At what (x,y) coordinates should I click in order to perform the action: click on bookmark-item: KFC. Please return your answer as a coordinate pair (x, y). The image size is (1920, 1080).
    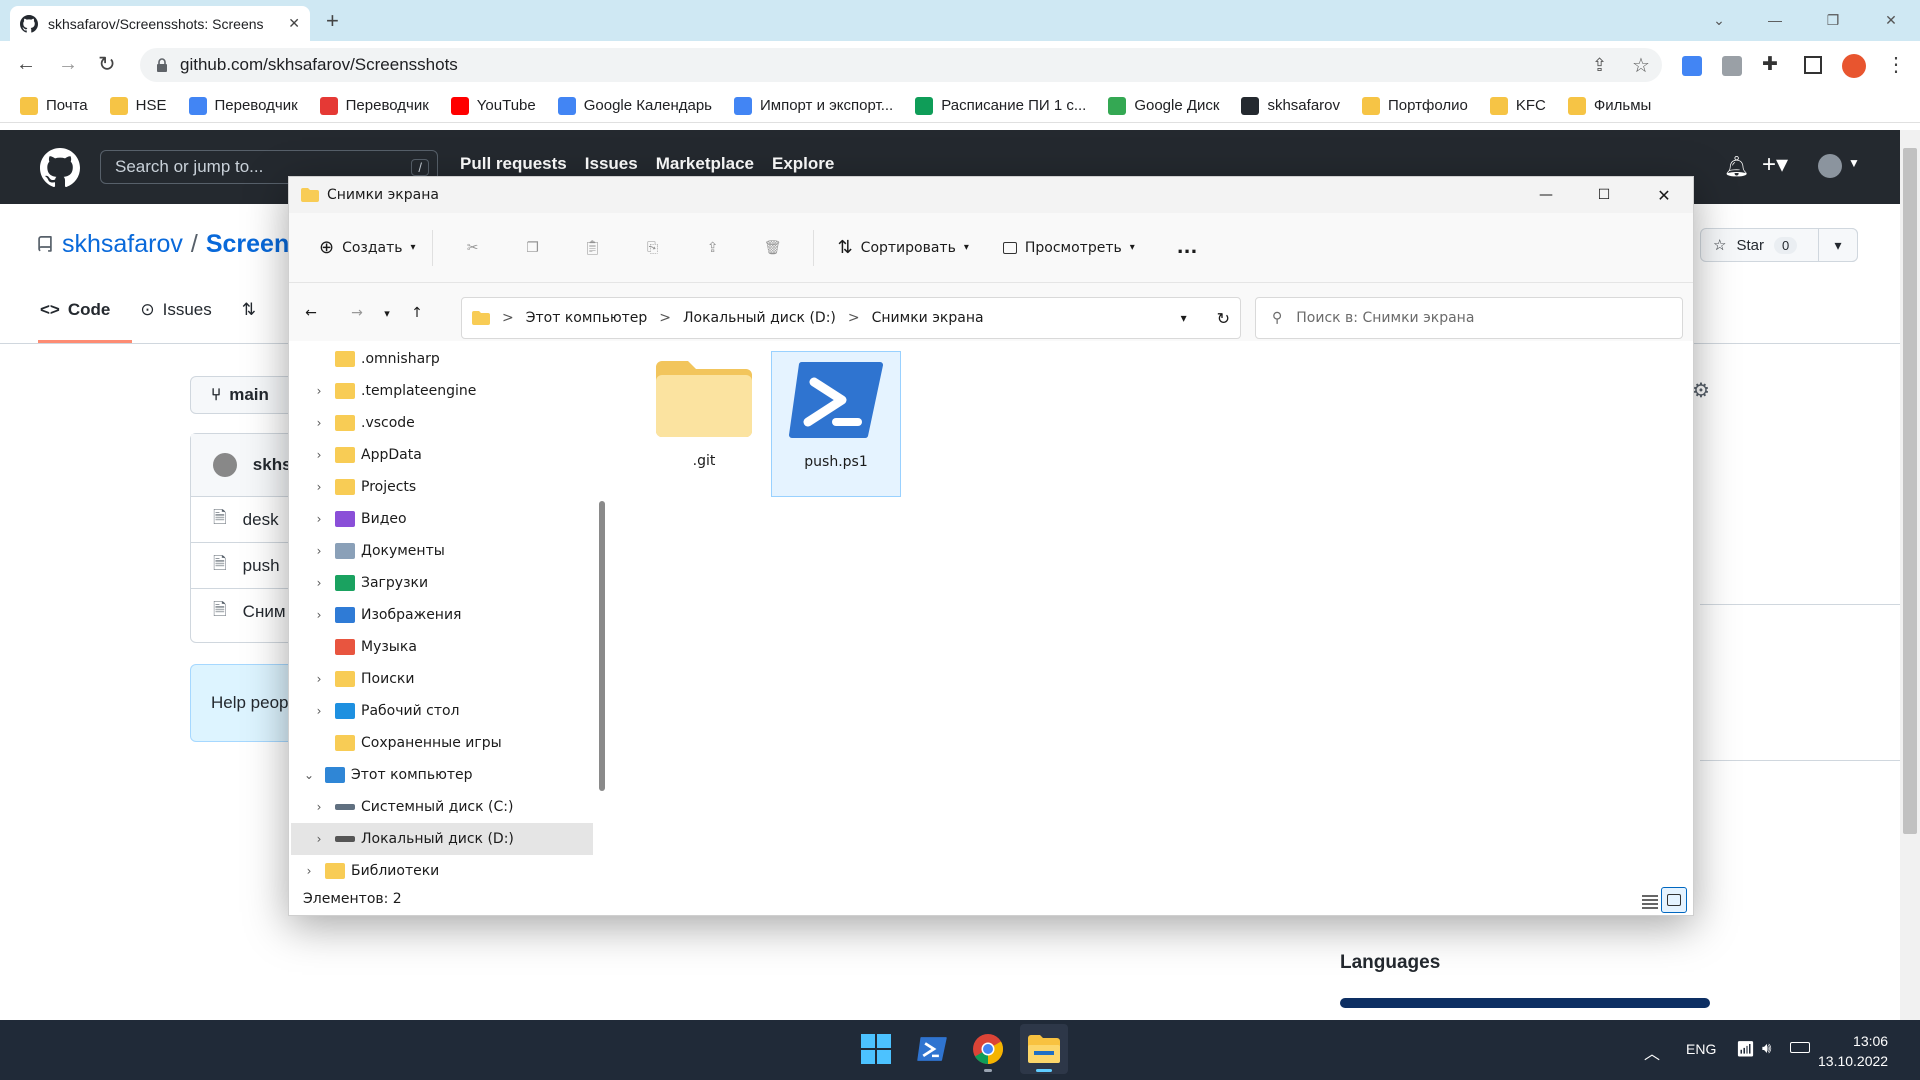
    Looking at the image, I should click on (1517, 105).